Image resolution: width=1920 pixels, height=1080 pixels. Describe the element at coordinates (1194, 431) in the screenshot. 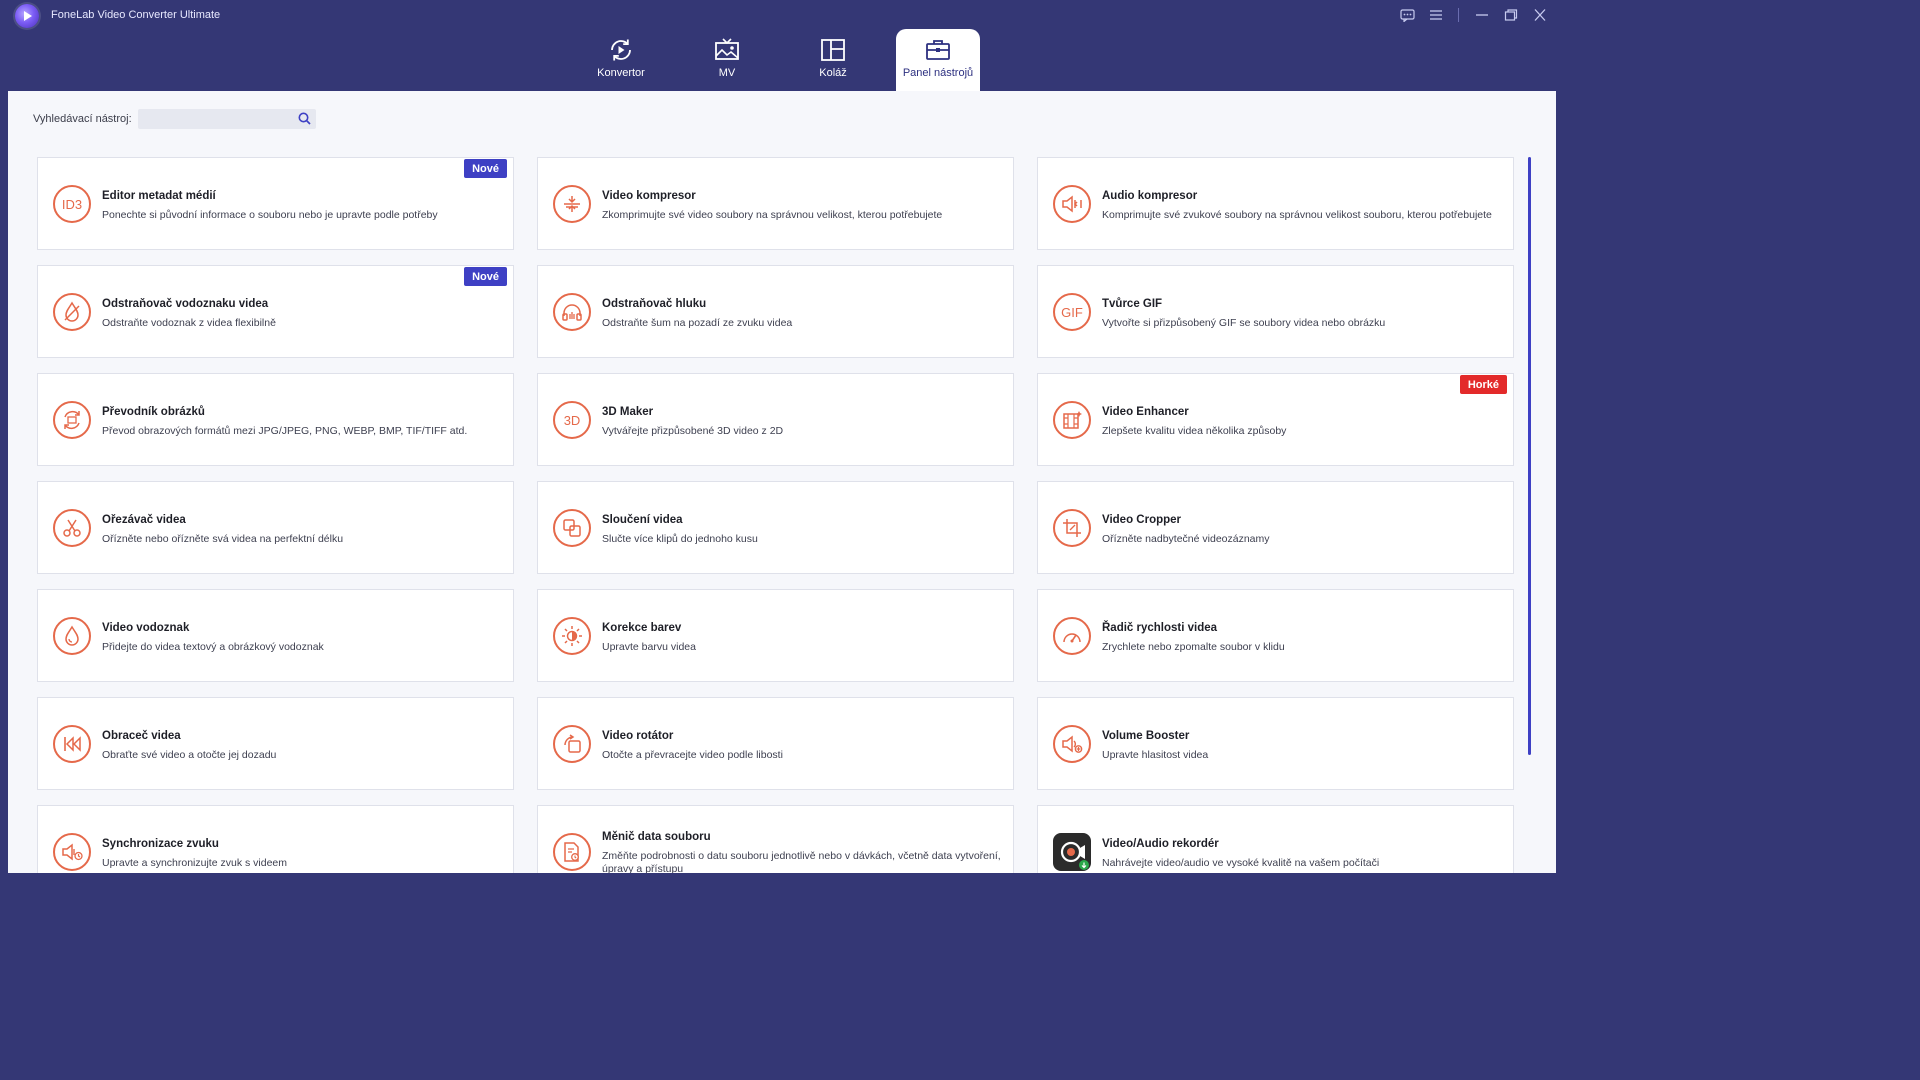

I see `tool-description: Zlepšete kvalitu videa několika způsoby` at that location.